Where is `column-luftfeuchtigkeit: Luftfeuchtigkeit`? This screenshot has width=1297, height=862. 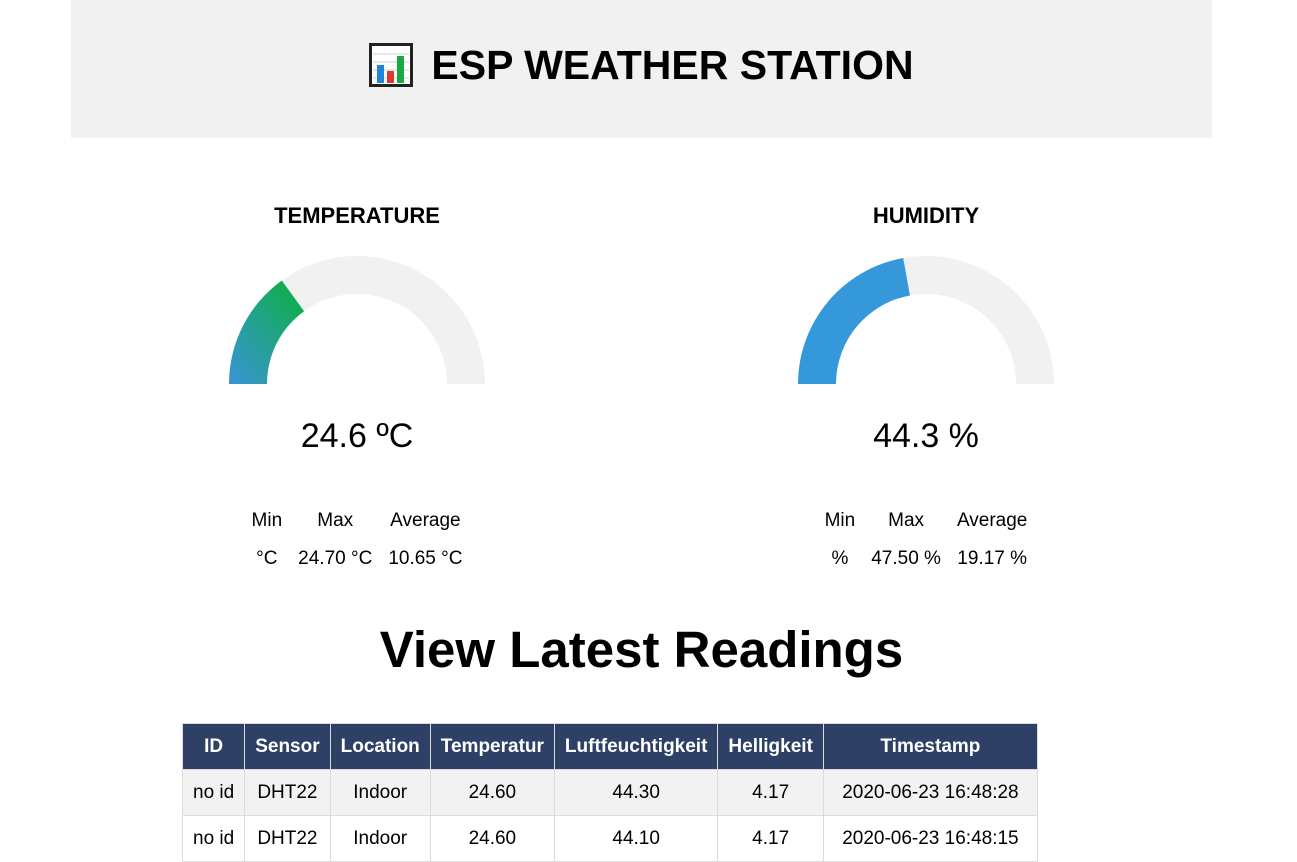 column-luftfeuchtigkeit: Luftfeuchtigkeit is located at coordinates (636, 746).